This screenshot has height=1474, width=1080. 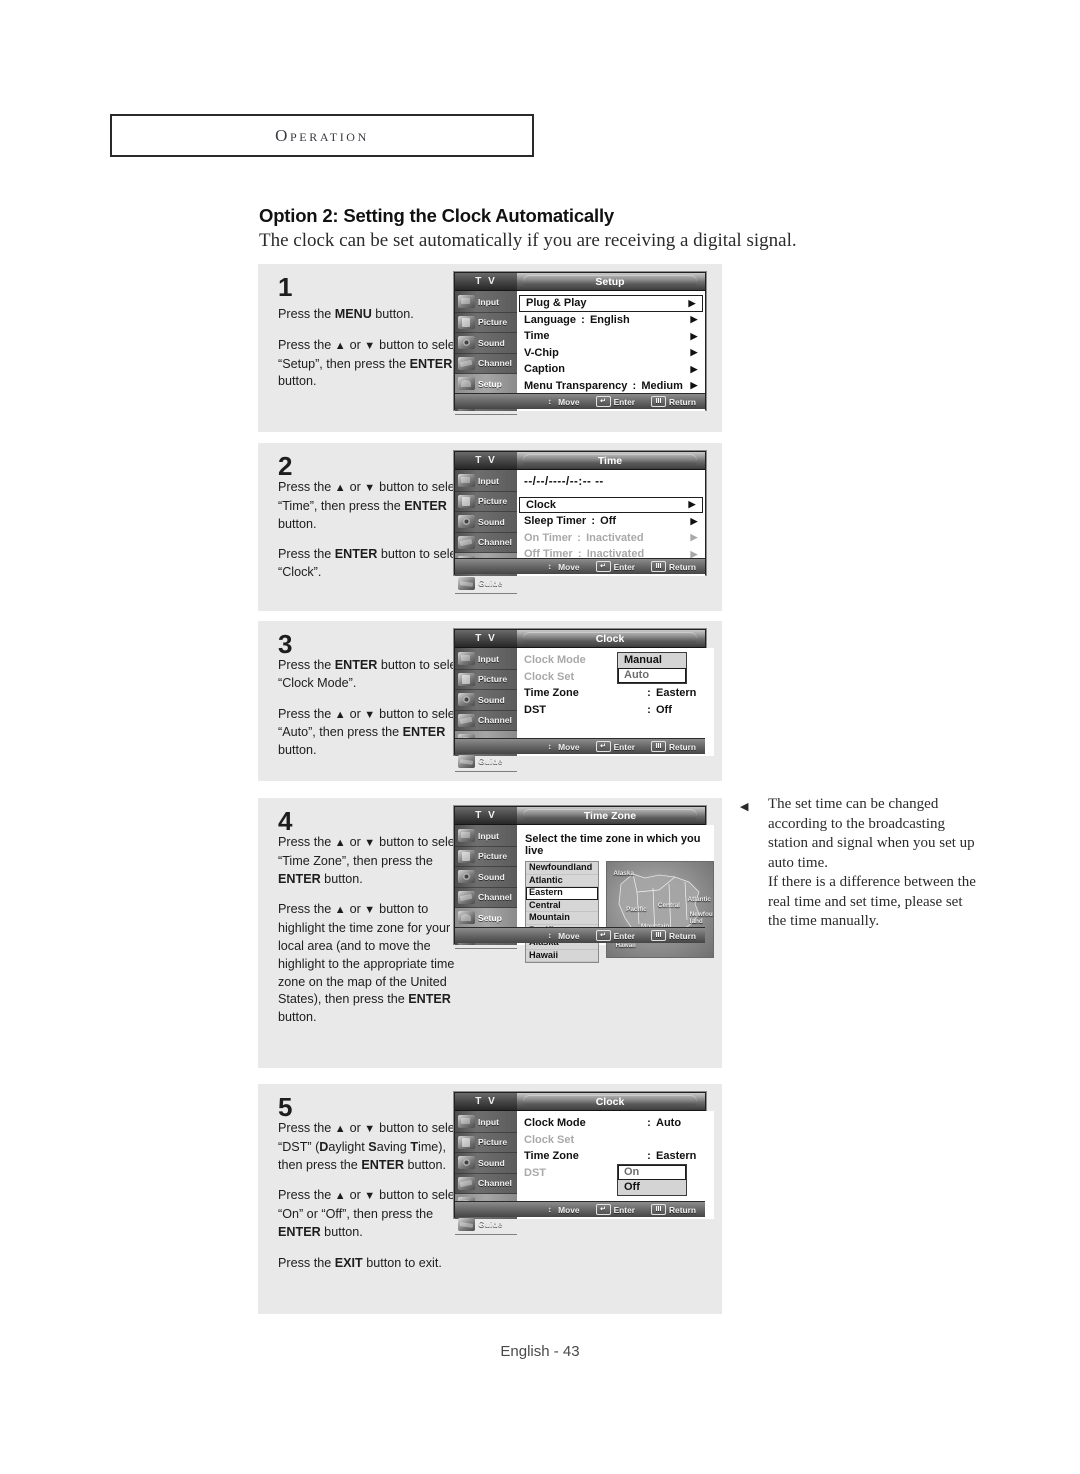 I want to click on osd-menu-title: Clock, so click(x=610, y=1101).